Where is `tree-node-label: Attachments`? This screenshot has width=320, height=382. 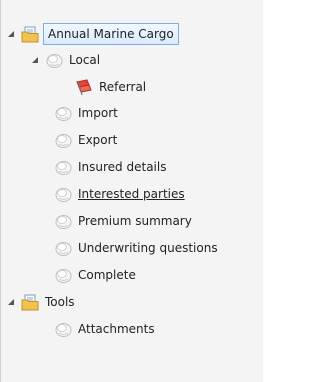 tree-node-label: Attachments is located at coordinates (116, 329).